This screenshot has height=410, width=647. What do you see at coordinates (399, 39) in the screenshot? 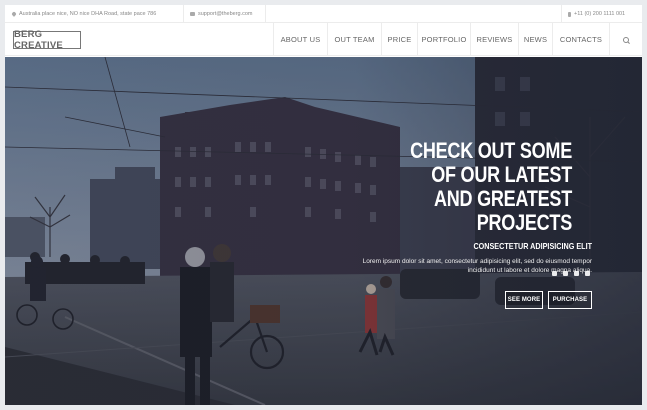
I see `nav-item-price: PRICE` at bounding box center [399, 39].